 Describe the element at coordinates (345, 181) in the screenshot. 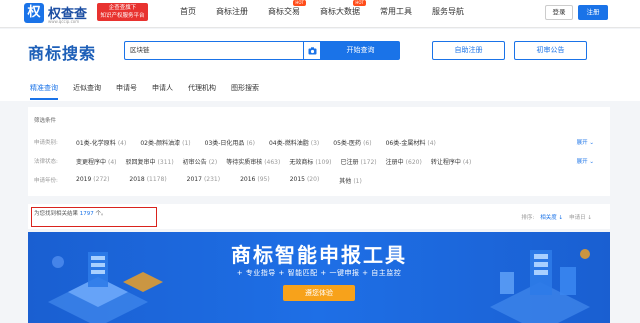

I see `option-name: 其他` at that location.